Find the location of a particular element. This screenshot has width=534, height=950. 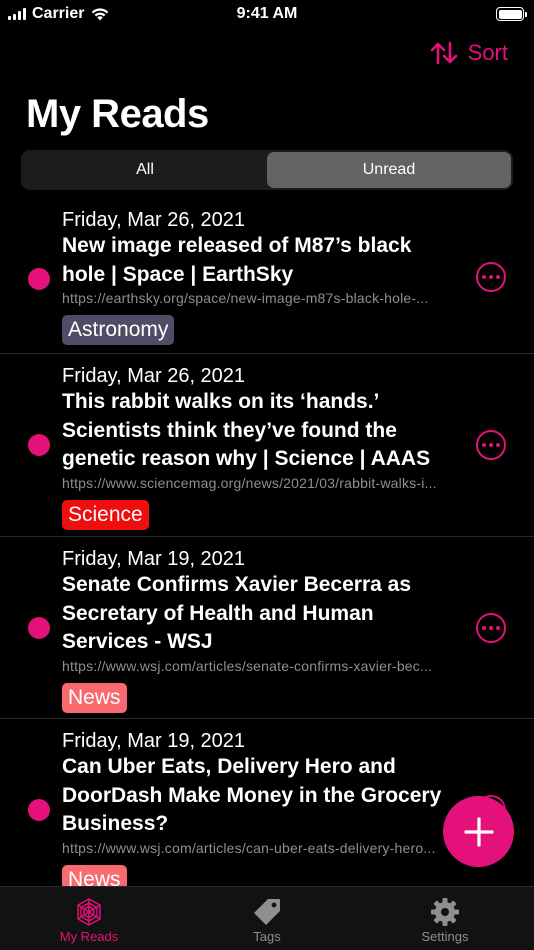

sort-label: Sort is located at coordinates (487, 52).